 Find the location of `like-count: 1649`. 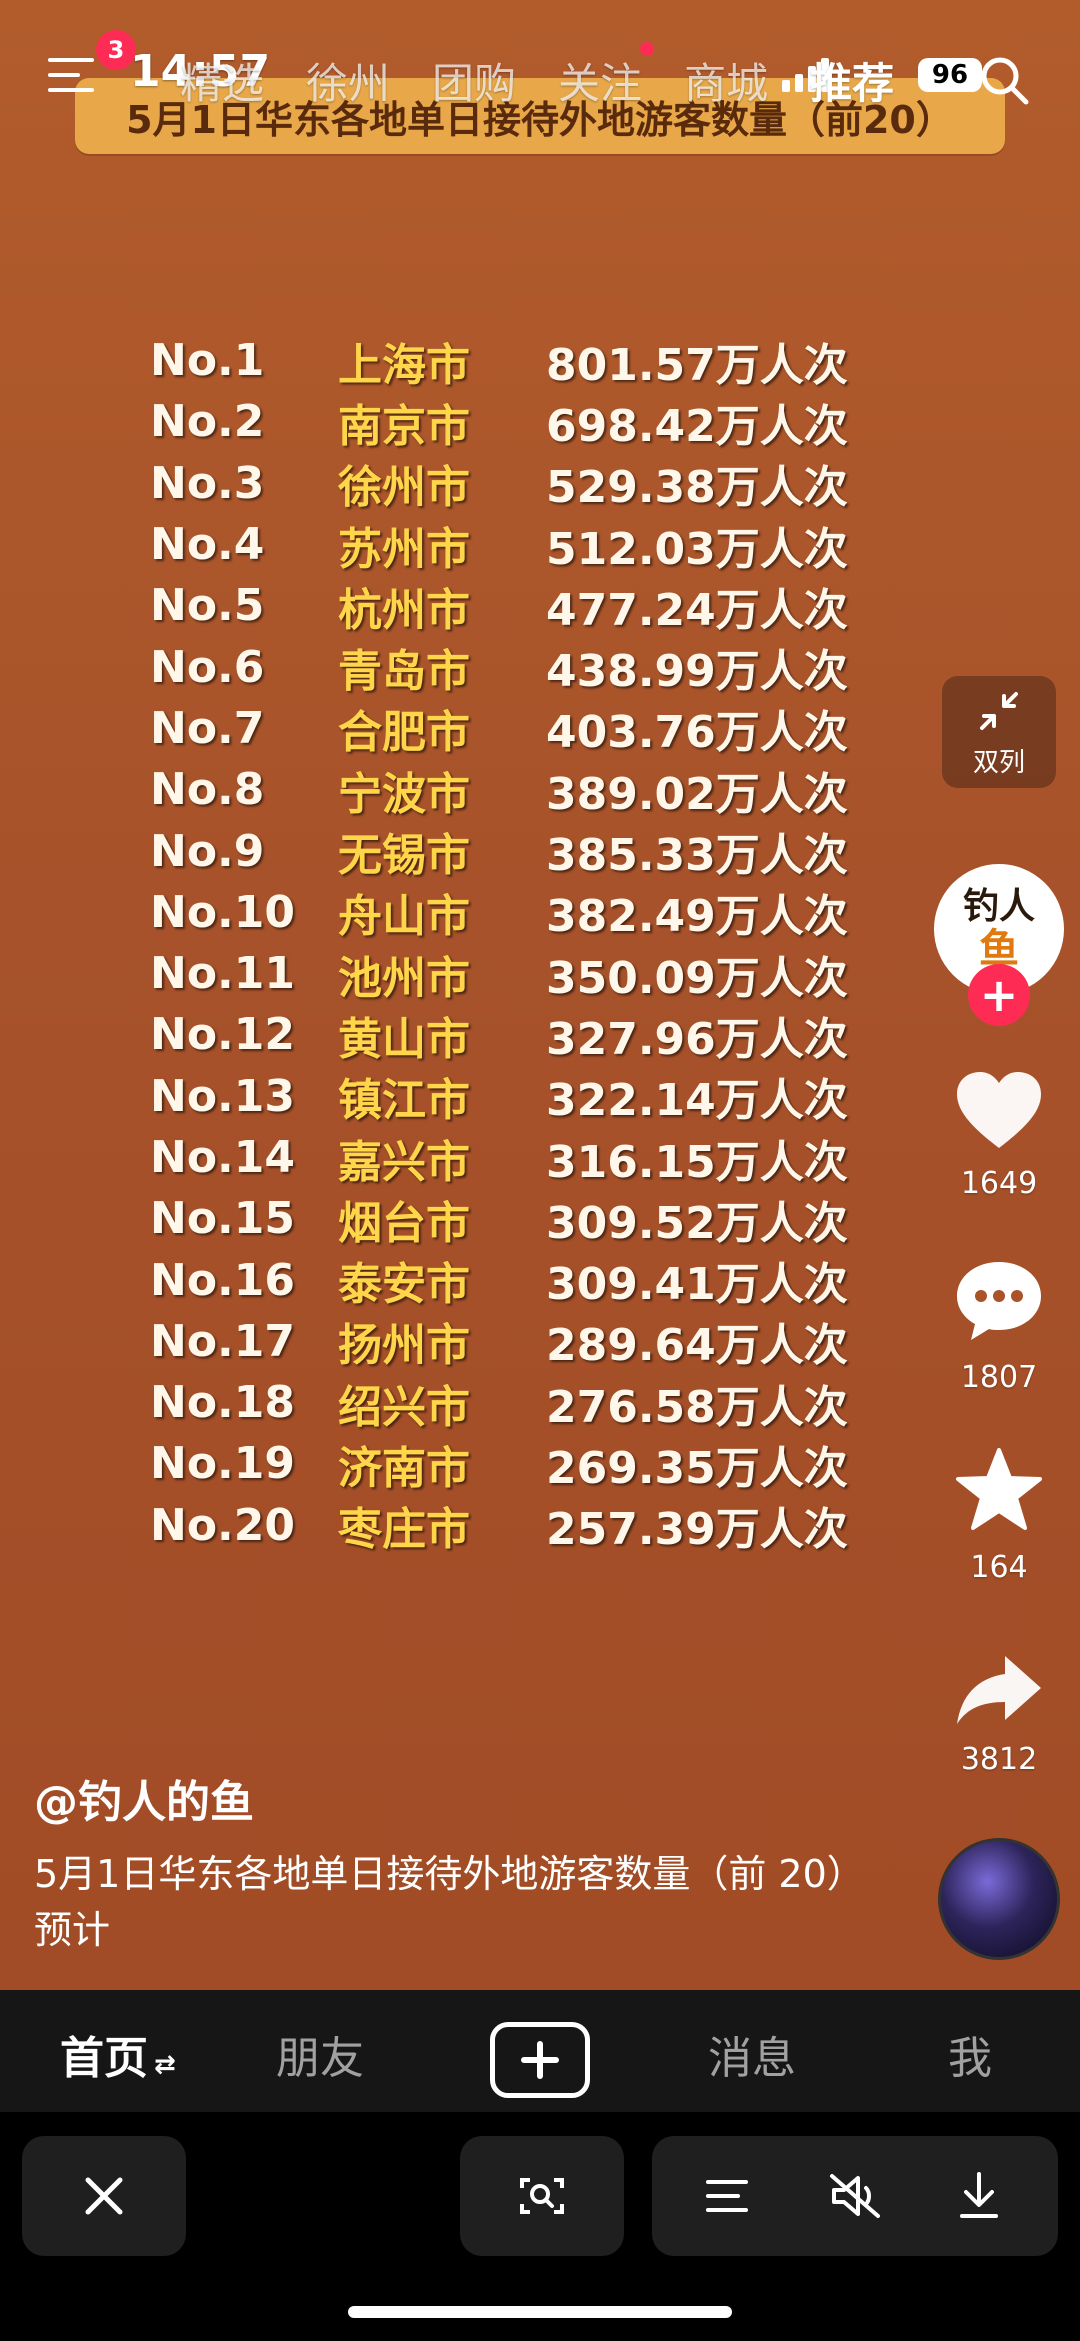

like-count: 1649 is located at coordinates (999, 1183).